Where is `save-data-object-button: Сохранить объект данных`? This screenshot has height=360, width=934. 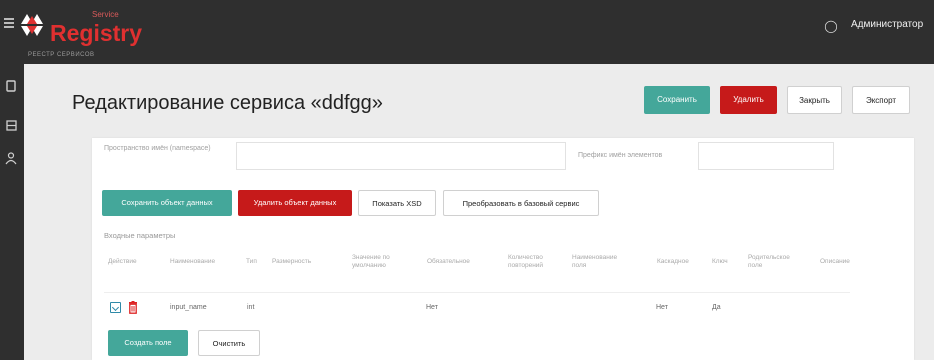
save-data-object-button: Сохранить объект данных is located at coordinates (167, 203).